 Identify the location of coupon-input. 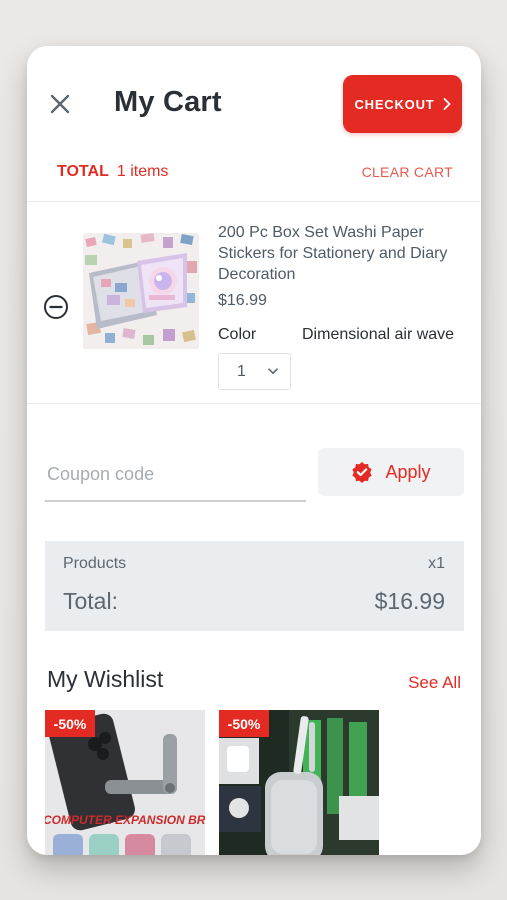
(175, 475).